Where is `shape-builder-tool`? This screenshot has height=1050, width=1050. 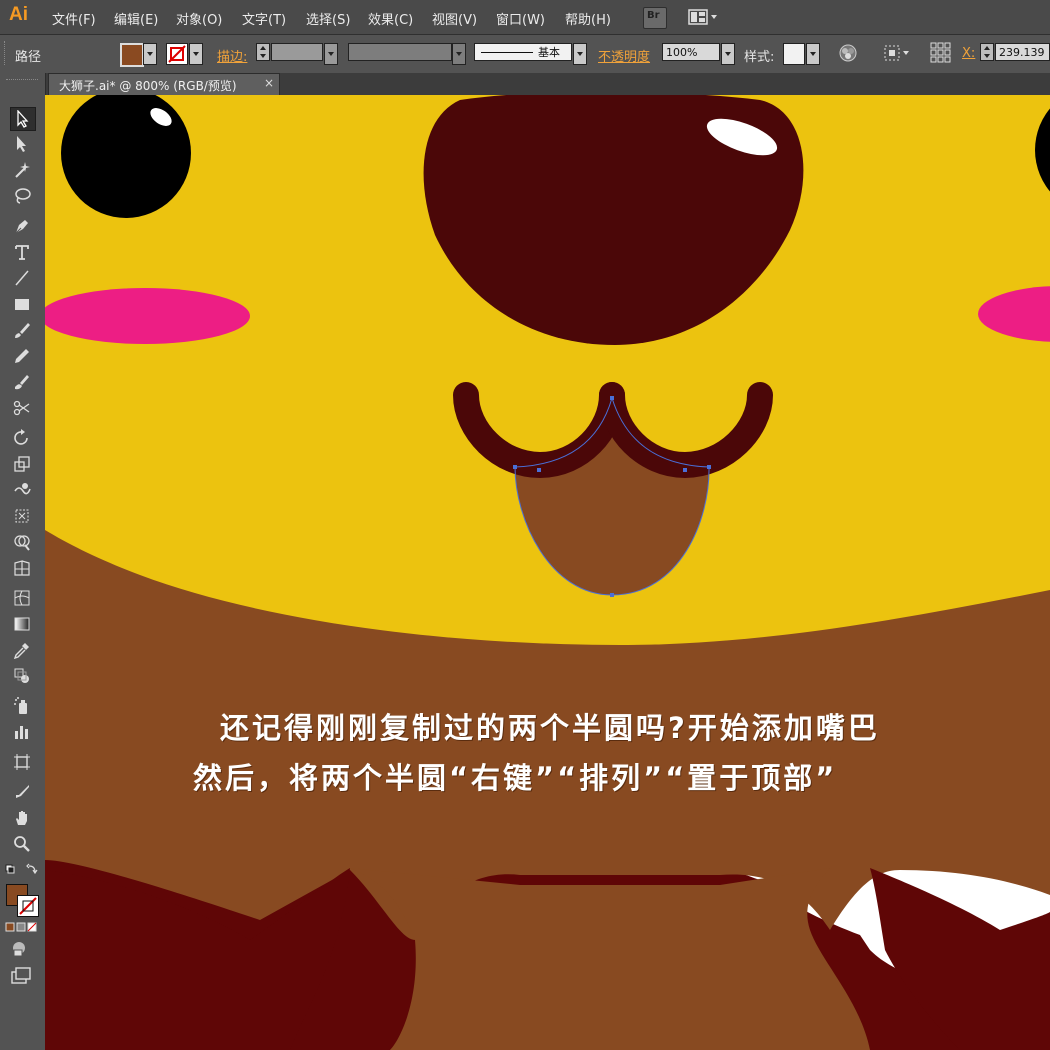 shape-builder-tool is located at coordinates (22, 542).